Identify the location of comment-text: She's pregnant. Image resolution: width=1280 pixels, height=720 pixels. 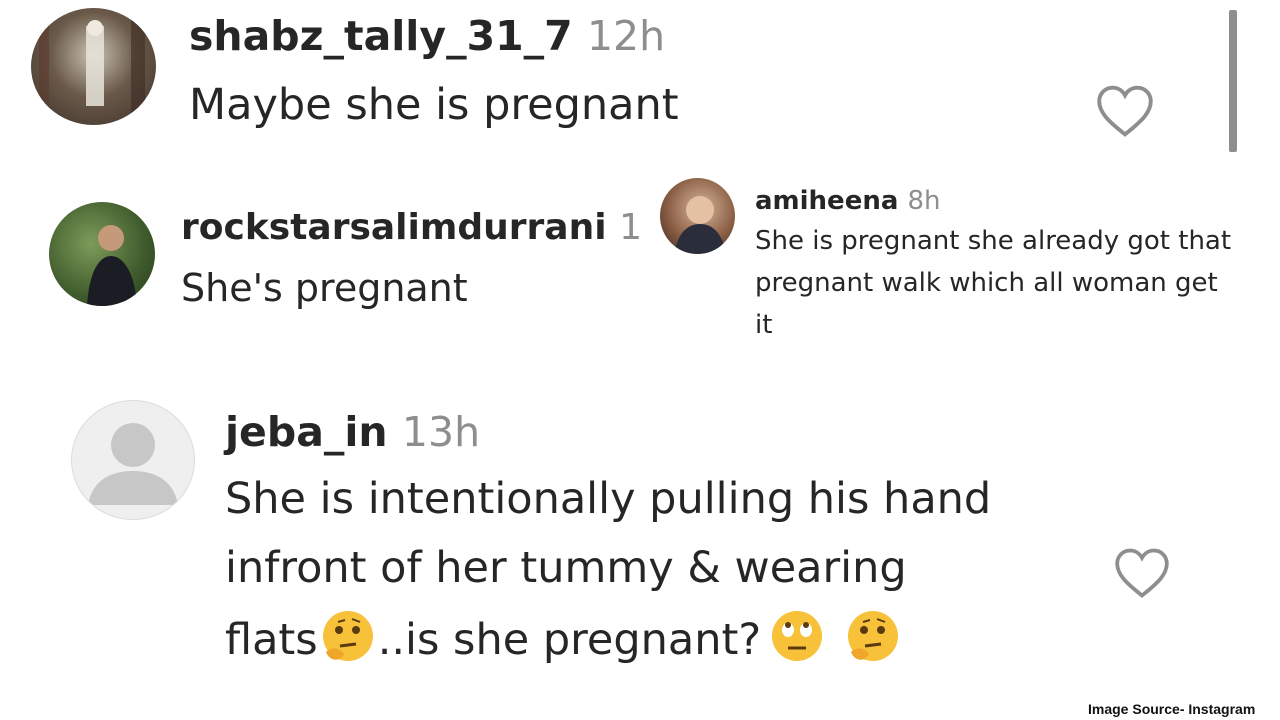
(324, 288).